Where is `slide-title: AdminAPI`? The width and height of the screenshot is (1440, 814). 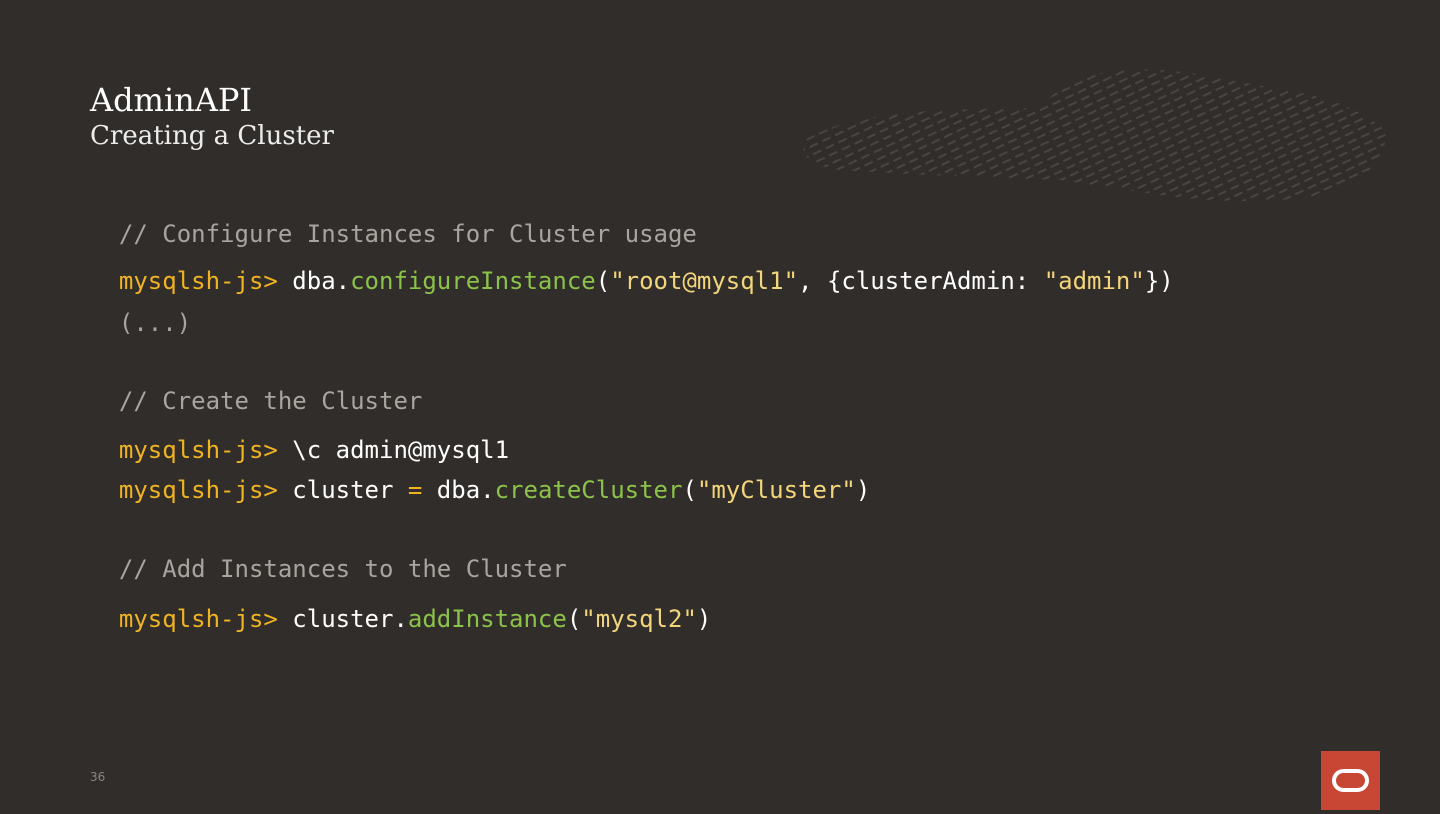 slide-title: AdminAPI is located at coordinates (171, 100).